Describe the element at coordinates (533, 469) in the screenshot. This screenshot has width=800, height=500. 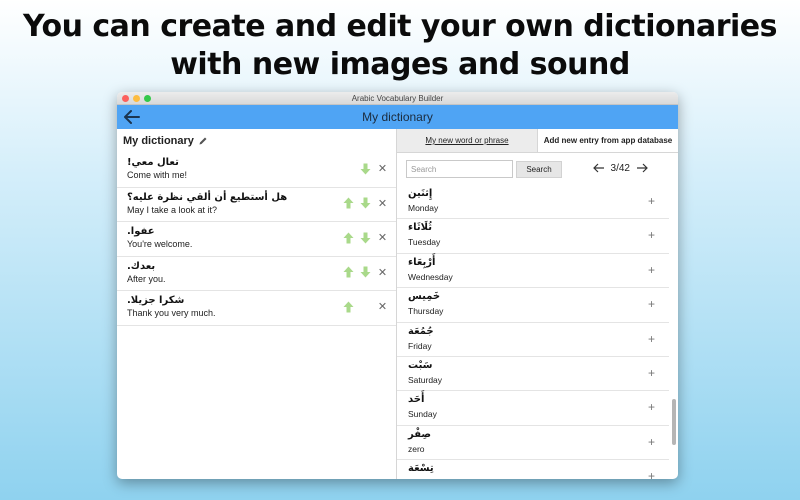
I see `word-row: تِسْعَة +` at that location.